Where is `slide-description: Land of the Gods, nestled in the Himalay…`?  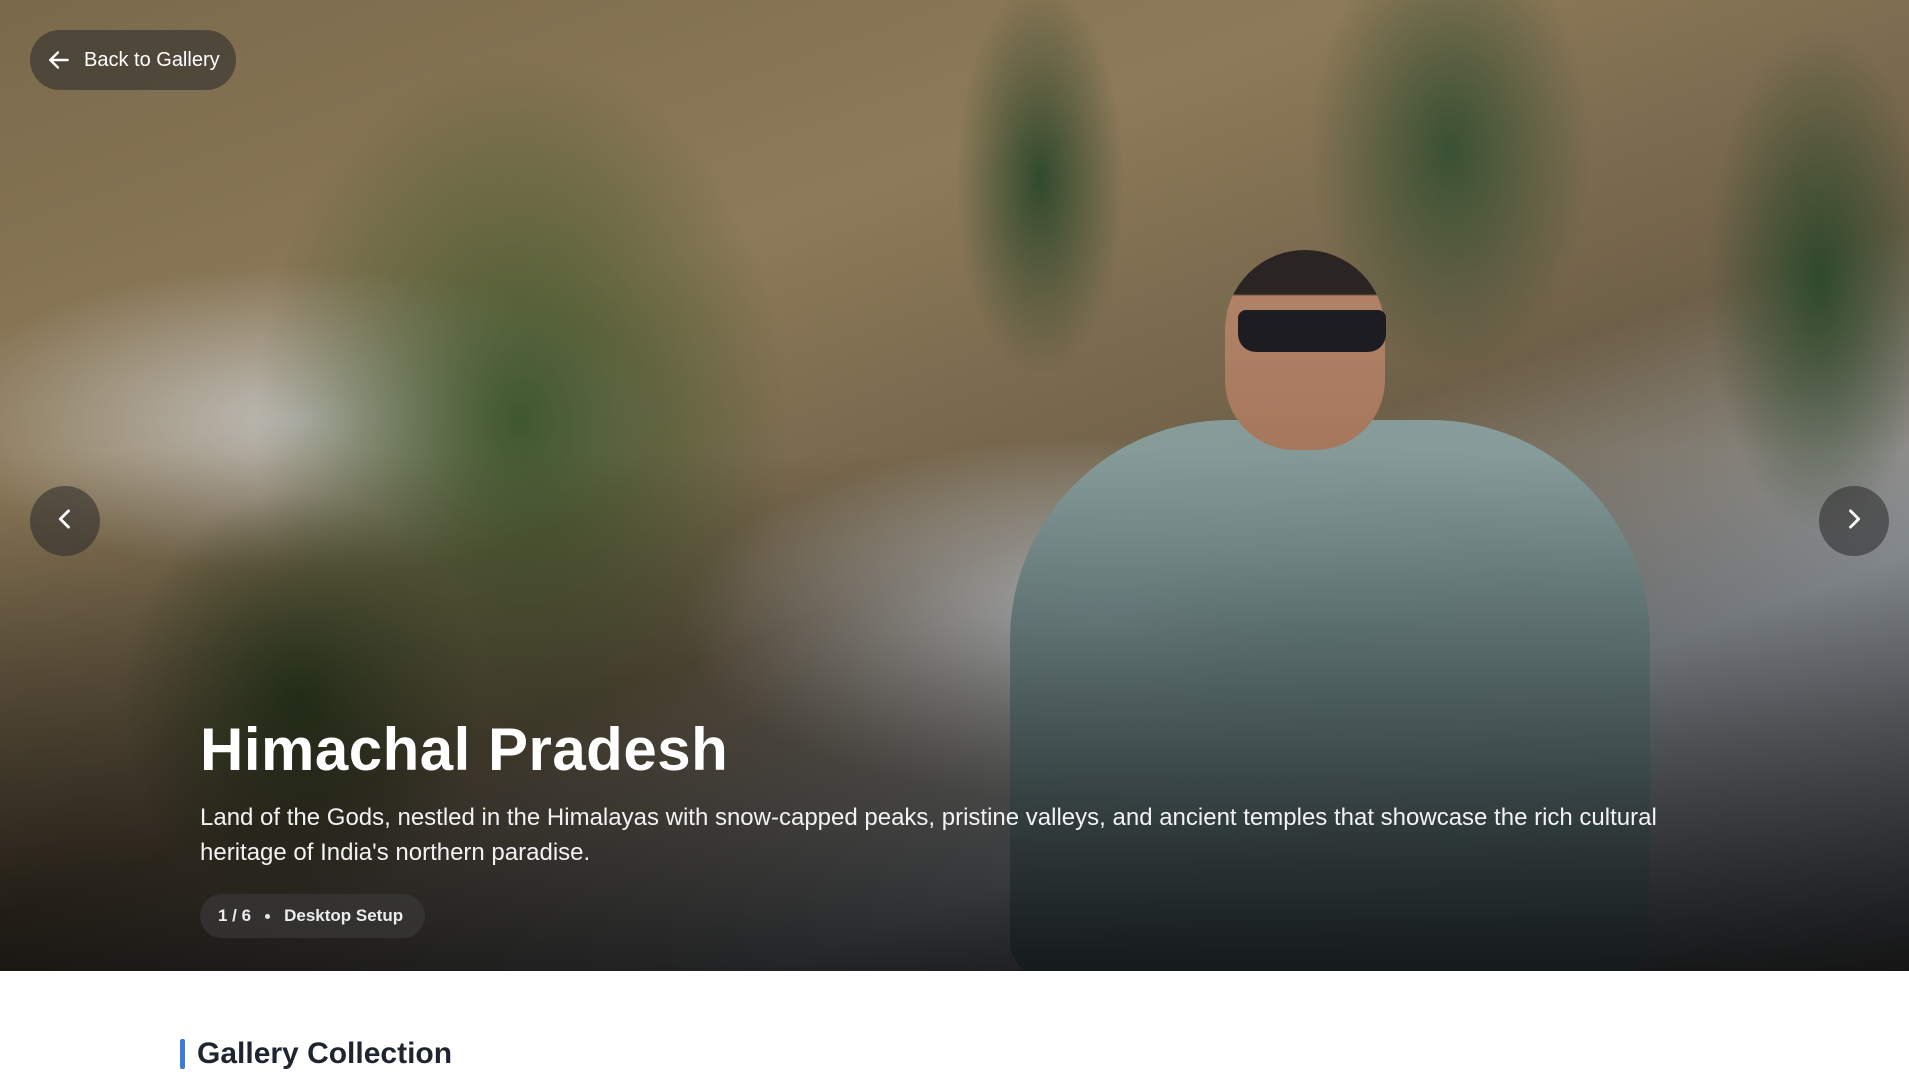
slide-description: Land of the Gods, nestled in the Himalay… is located at coordinates (928, 835).